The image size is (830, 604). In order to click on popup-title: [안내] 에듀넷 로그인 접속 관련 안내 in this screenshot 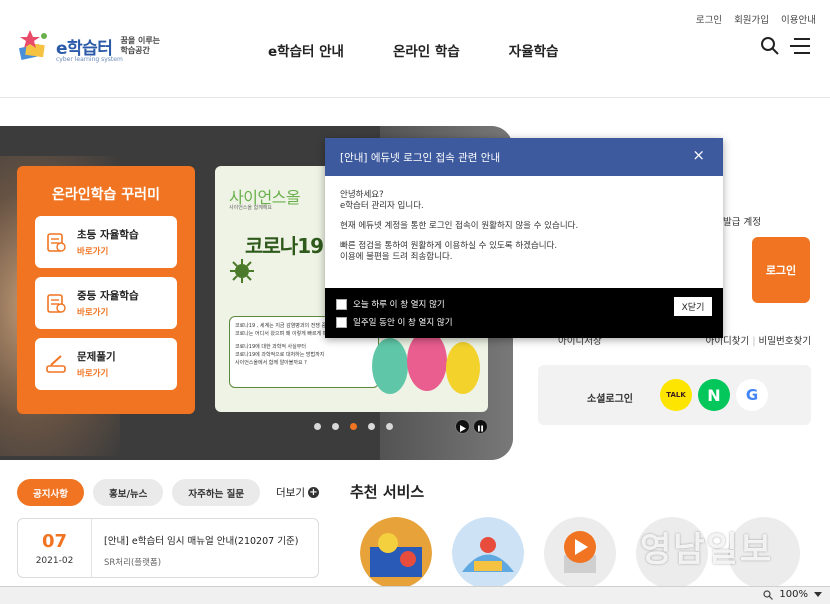, I will do `click(420, 157)`.